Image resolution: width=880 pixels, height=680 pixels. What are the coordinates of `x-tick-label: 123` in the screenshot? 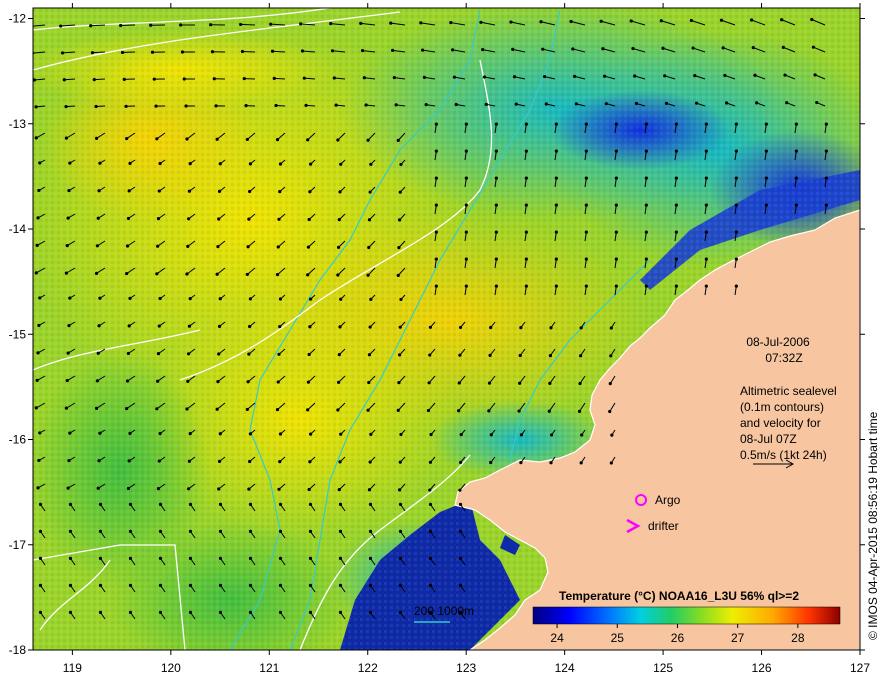 It's located at (466, 668).